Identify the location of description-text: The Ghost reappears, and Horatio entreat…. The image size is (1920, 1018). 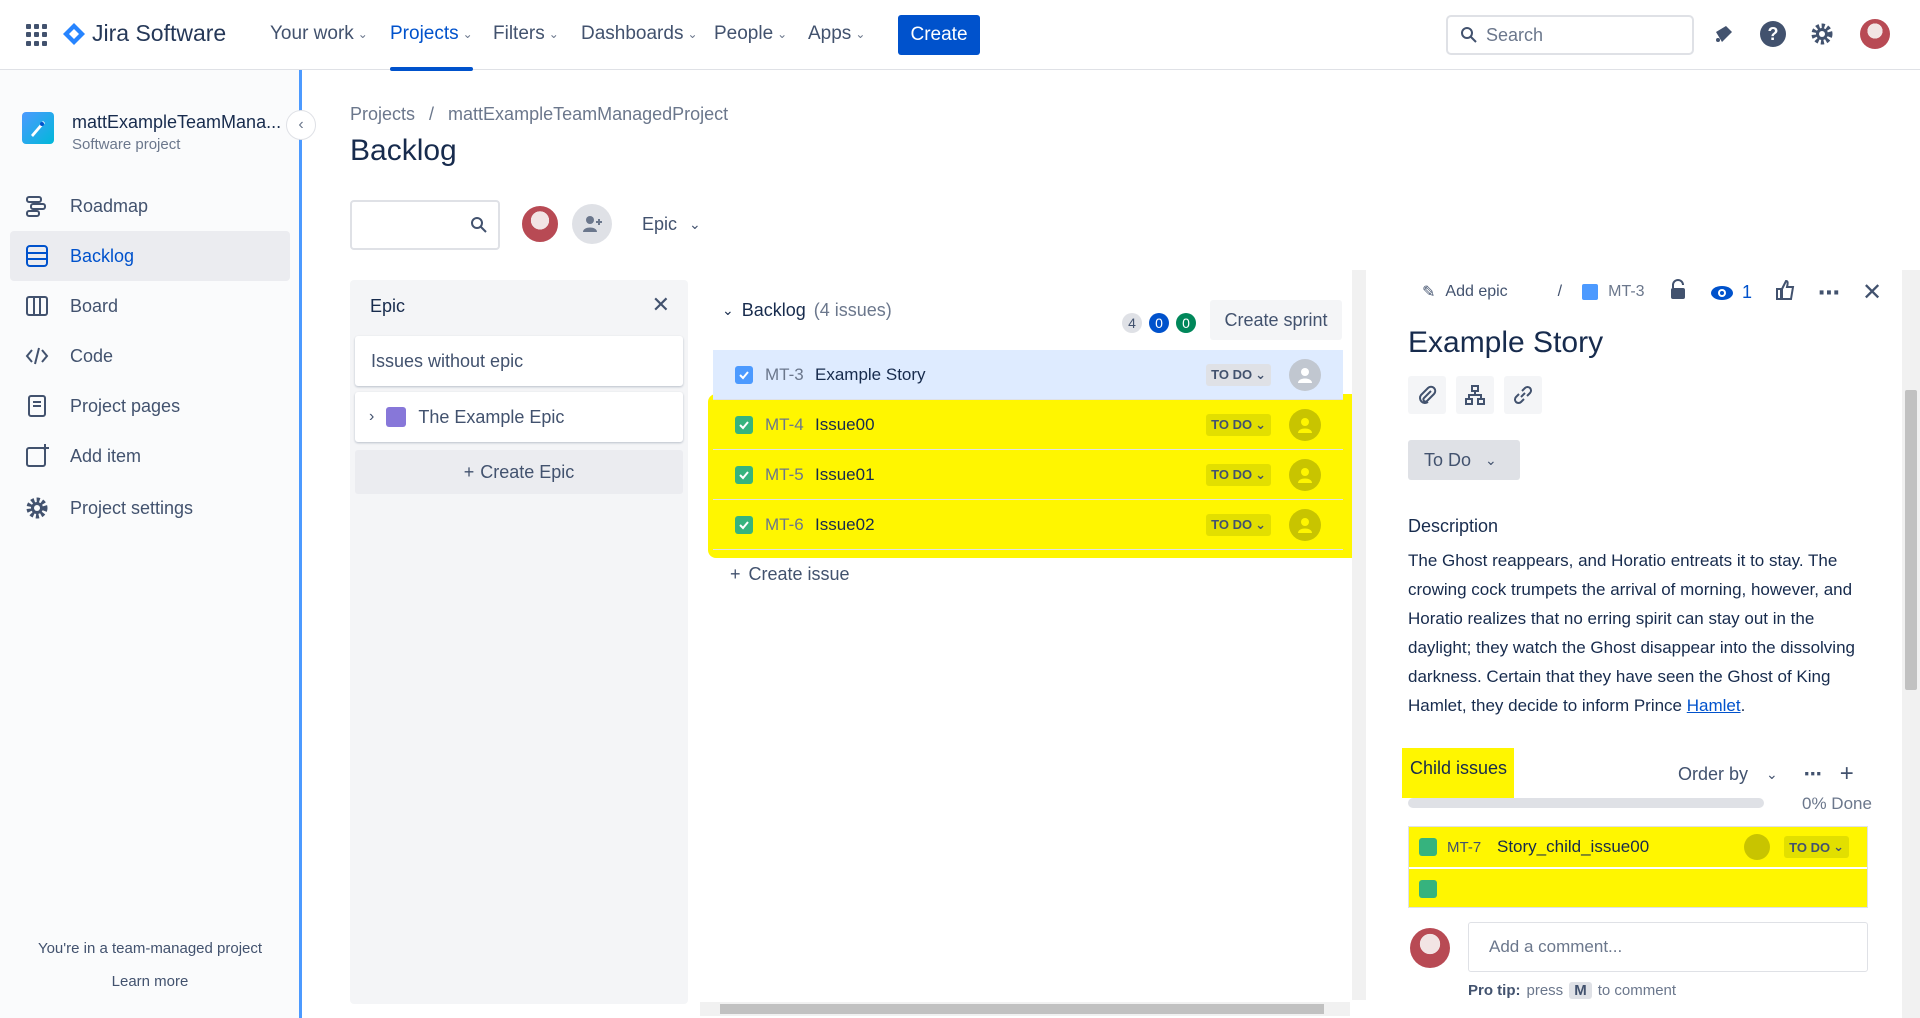
(1633, 633).